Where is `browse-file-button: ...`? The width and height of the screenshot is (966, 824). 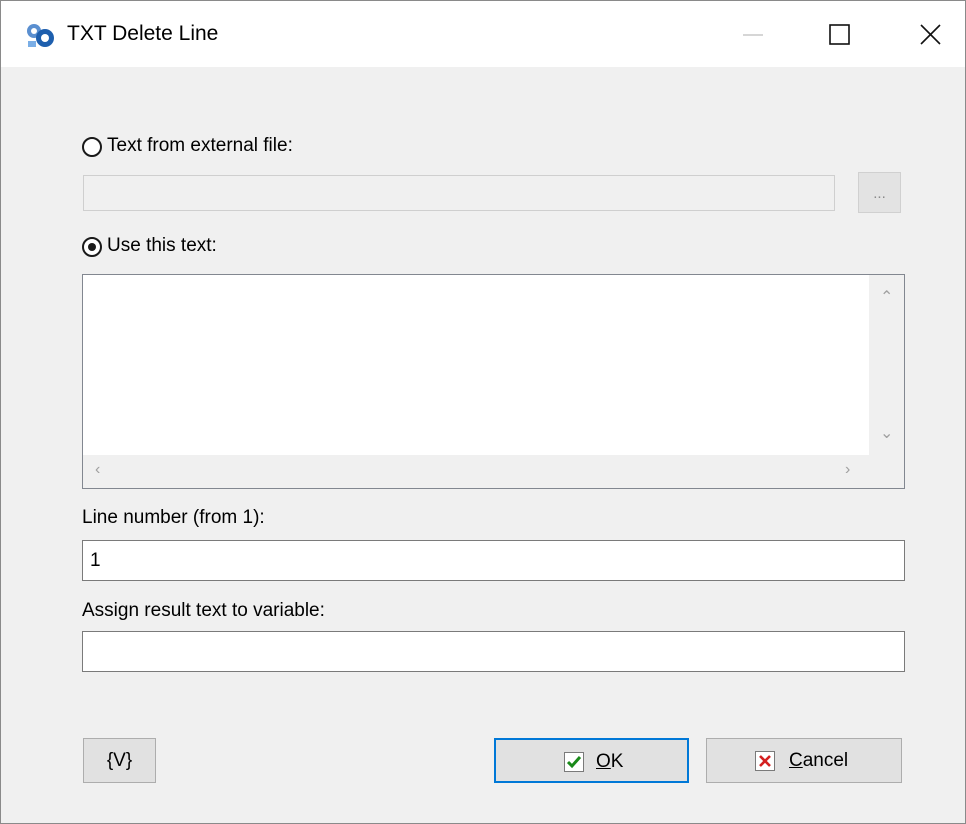 browse-file-button: ... is located at coordinates (879, 192).